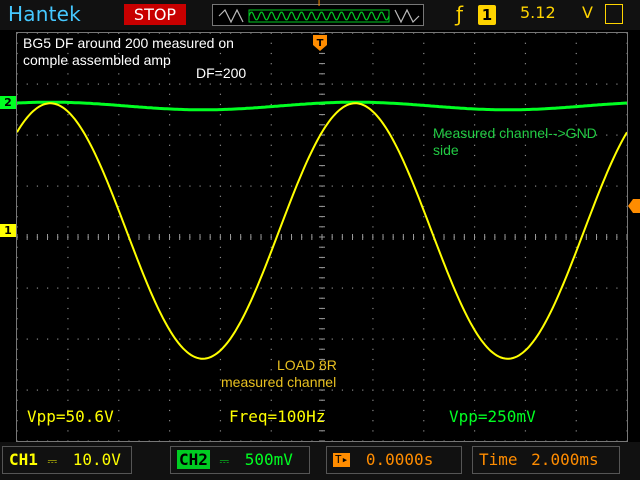  Describe the element at coordinates (44, 14) in the screenshot. I see `brand-logo: Hantek` at that location.